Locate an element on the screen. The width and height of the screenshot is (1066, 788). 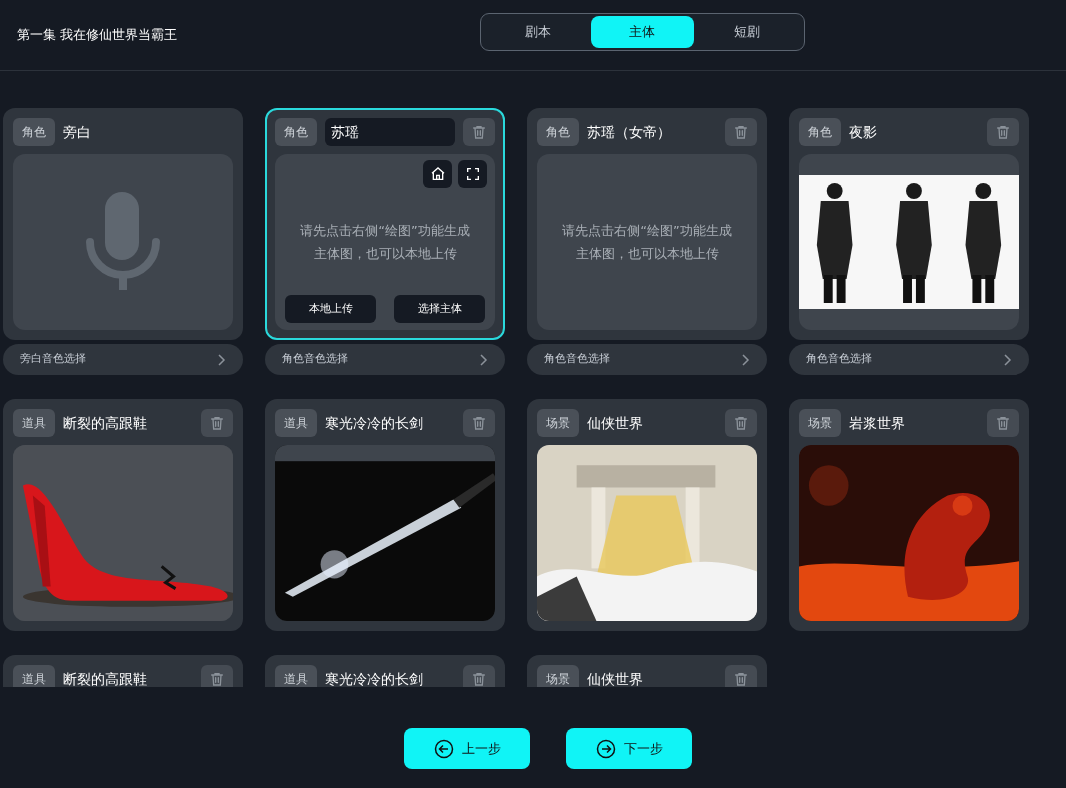
home-icon is located at coordinates (437, 174).